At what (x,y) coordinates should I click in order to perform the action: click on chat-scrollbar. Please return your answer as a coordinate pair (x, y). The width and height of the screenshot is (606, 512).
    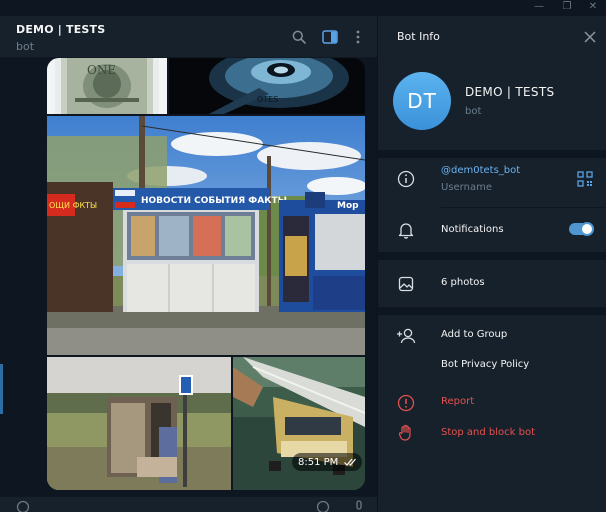
    Looking at the image, I should click on (1, 285).